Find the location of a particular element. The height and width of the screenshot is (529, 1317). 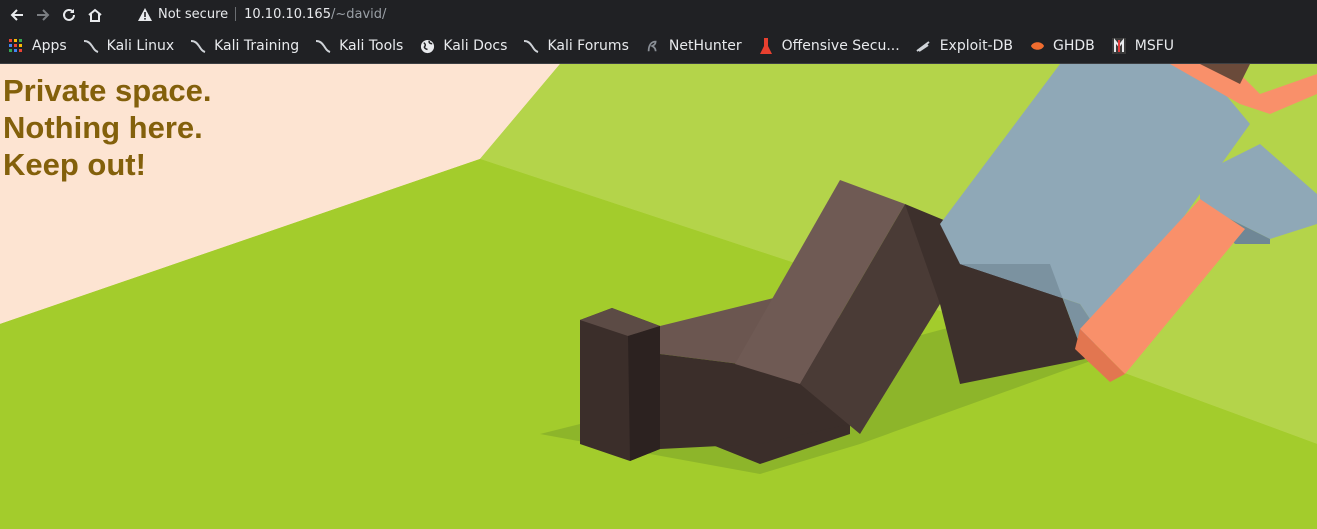

forward-button is located at coordinates (43, 15).